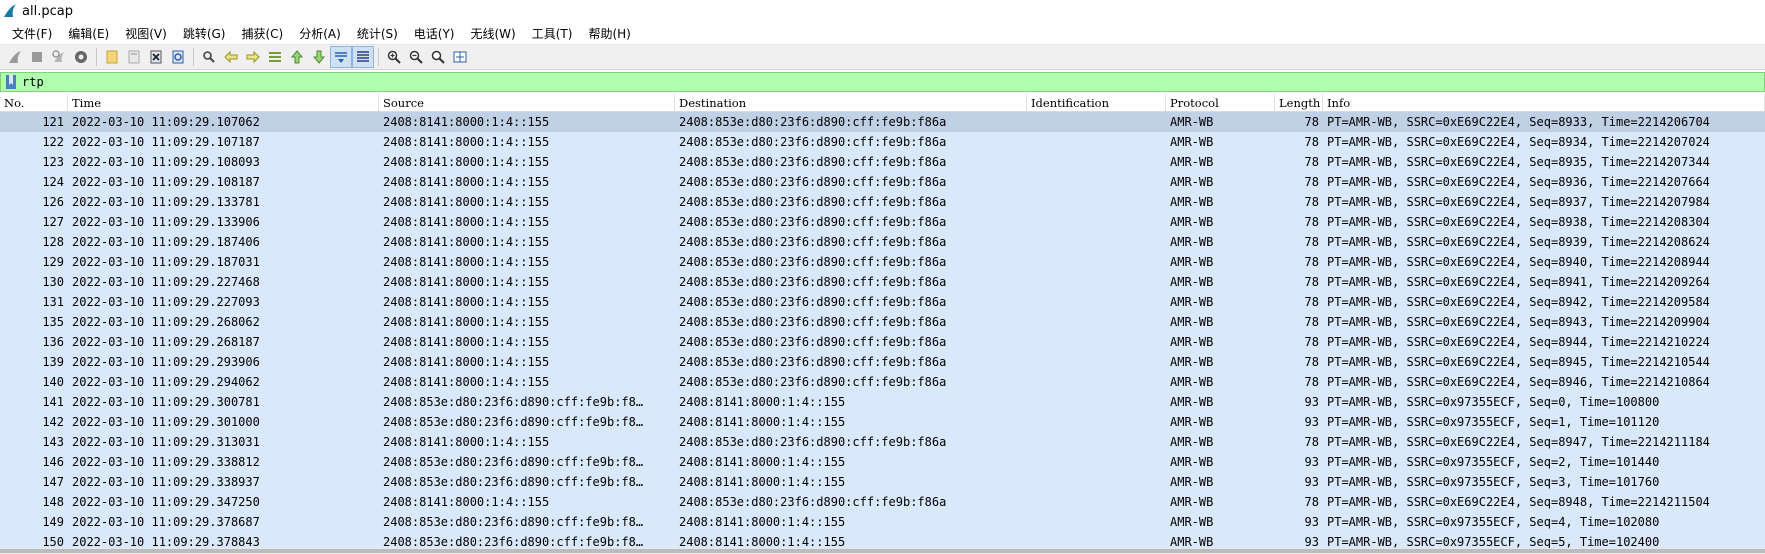 This screenshot has height=554, width=1765. I want to click on packet-no: 127, so click(53, 222).